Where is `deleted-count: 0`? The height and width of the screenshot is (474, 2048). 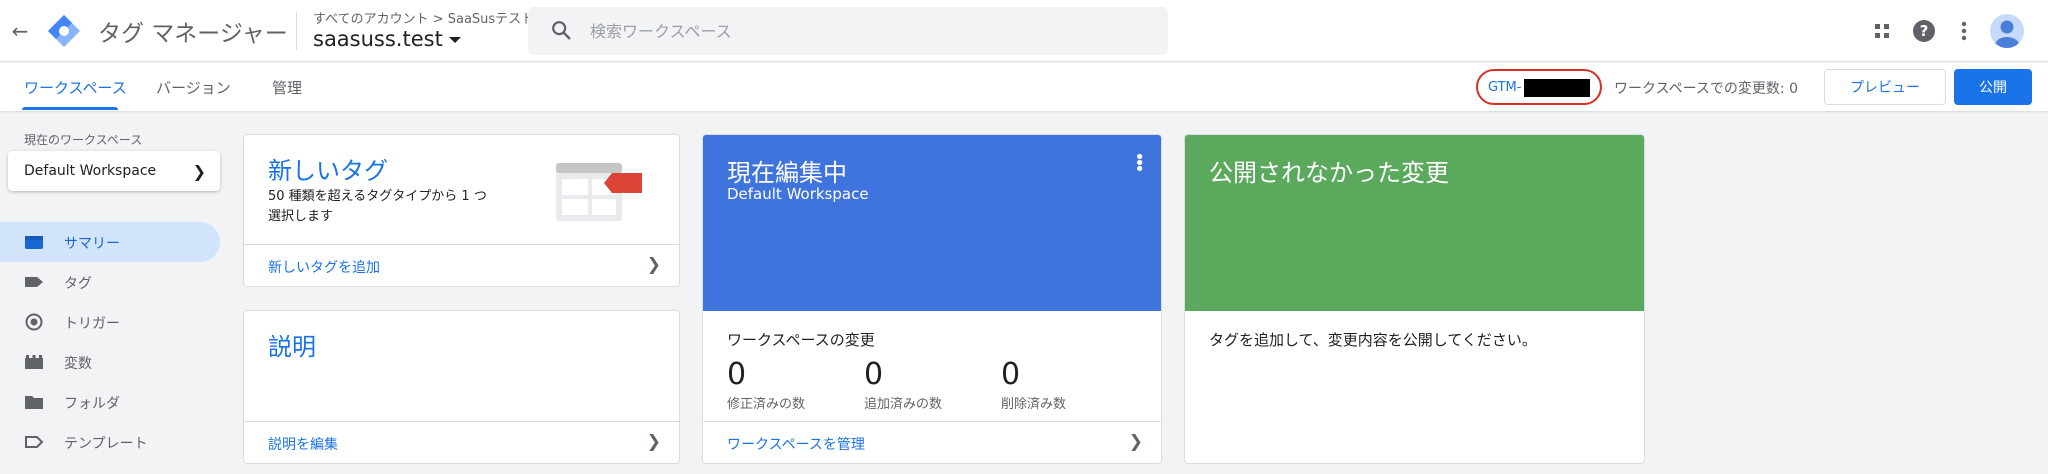
deleted-count: 0 is located at coordinates (1011, 374).